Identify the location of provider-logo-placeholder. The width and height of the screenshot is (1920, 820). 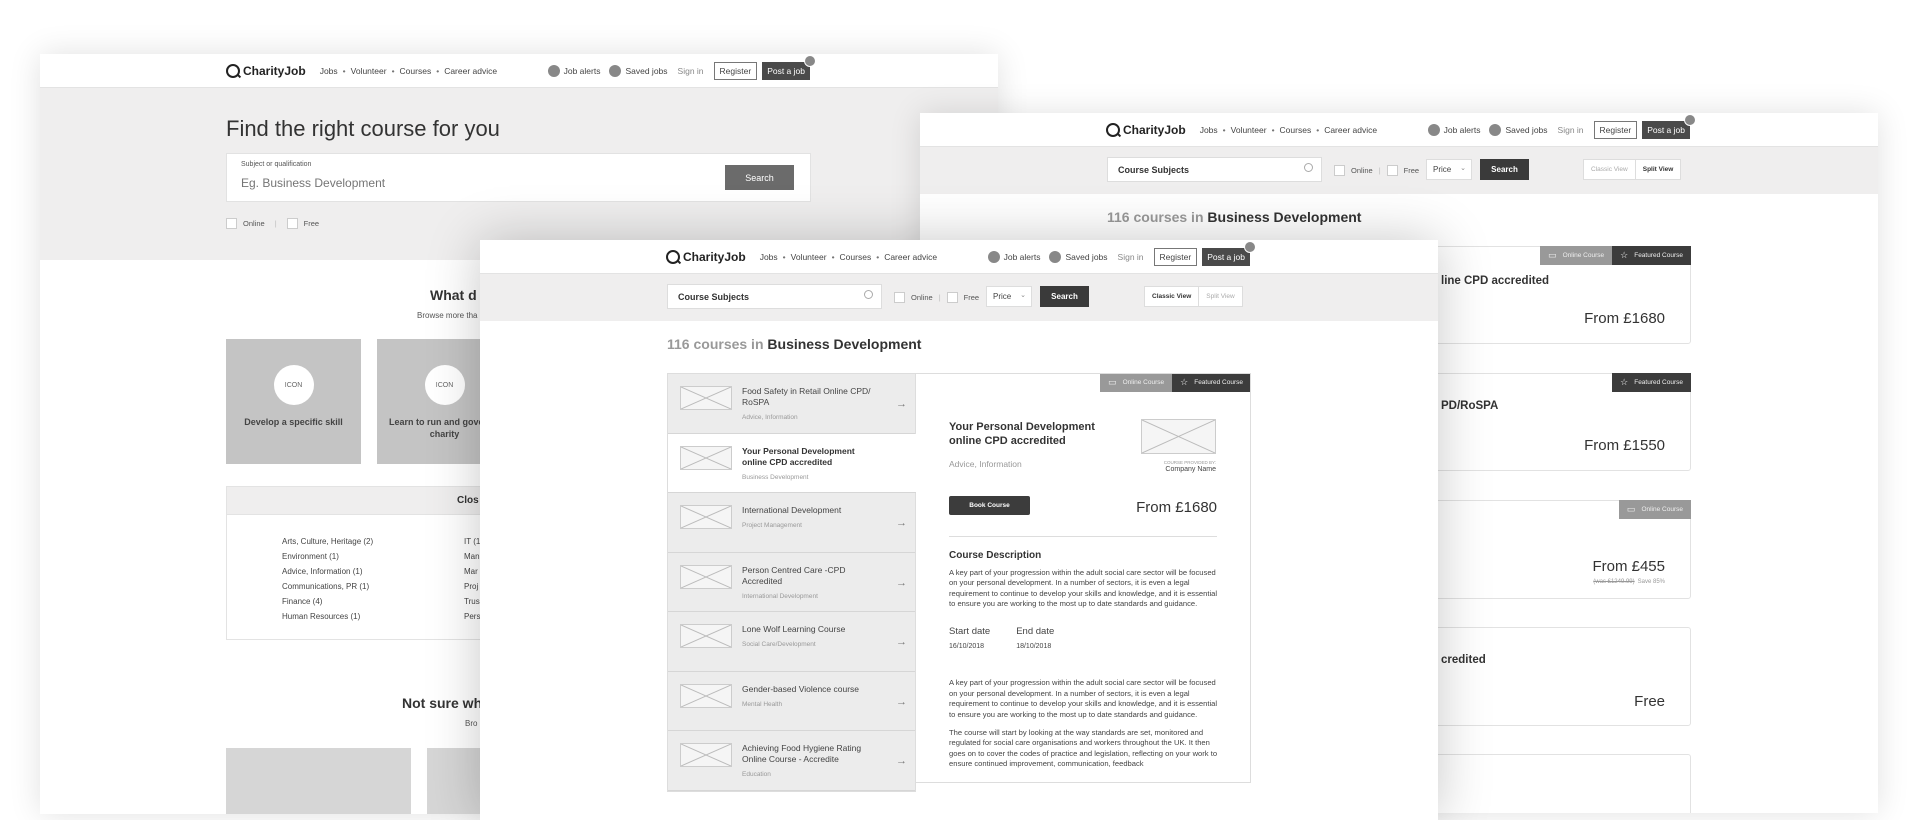
(1178, 436).